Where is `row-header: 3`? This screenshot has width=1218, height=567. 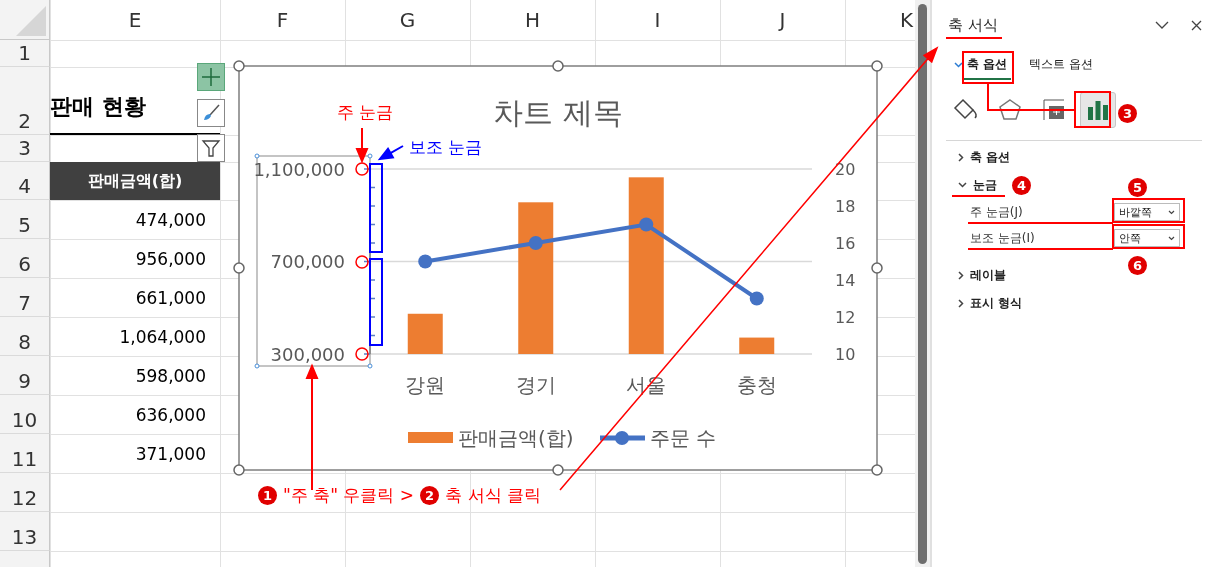 row-header: 3 is located at coordinates (25, 148).